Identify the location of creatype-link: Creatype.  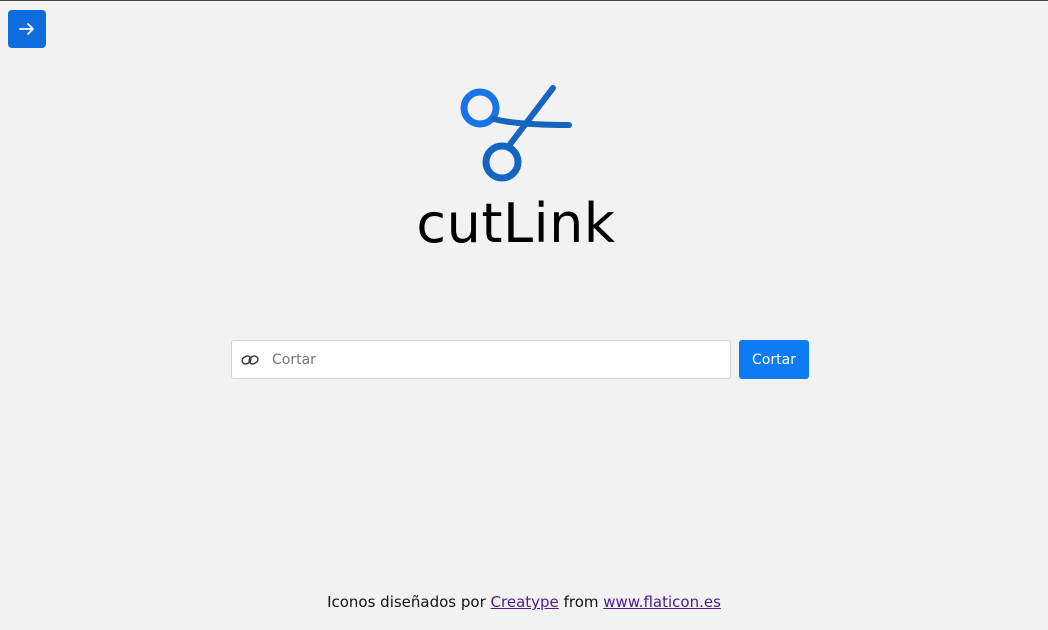
(525, 602).